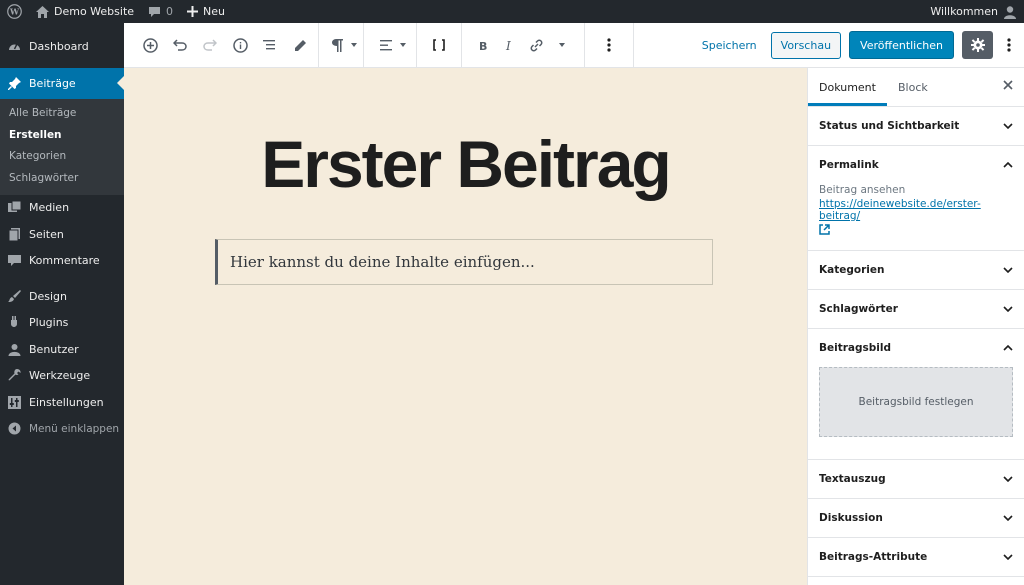 The image size is (1024, 585). I want to click on submenu-tags: Schlagwörter, so click(62, 178).